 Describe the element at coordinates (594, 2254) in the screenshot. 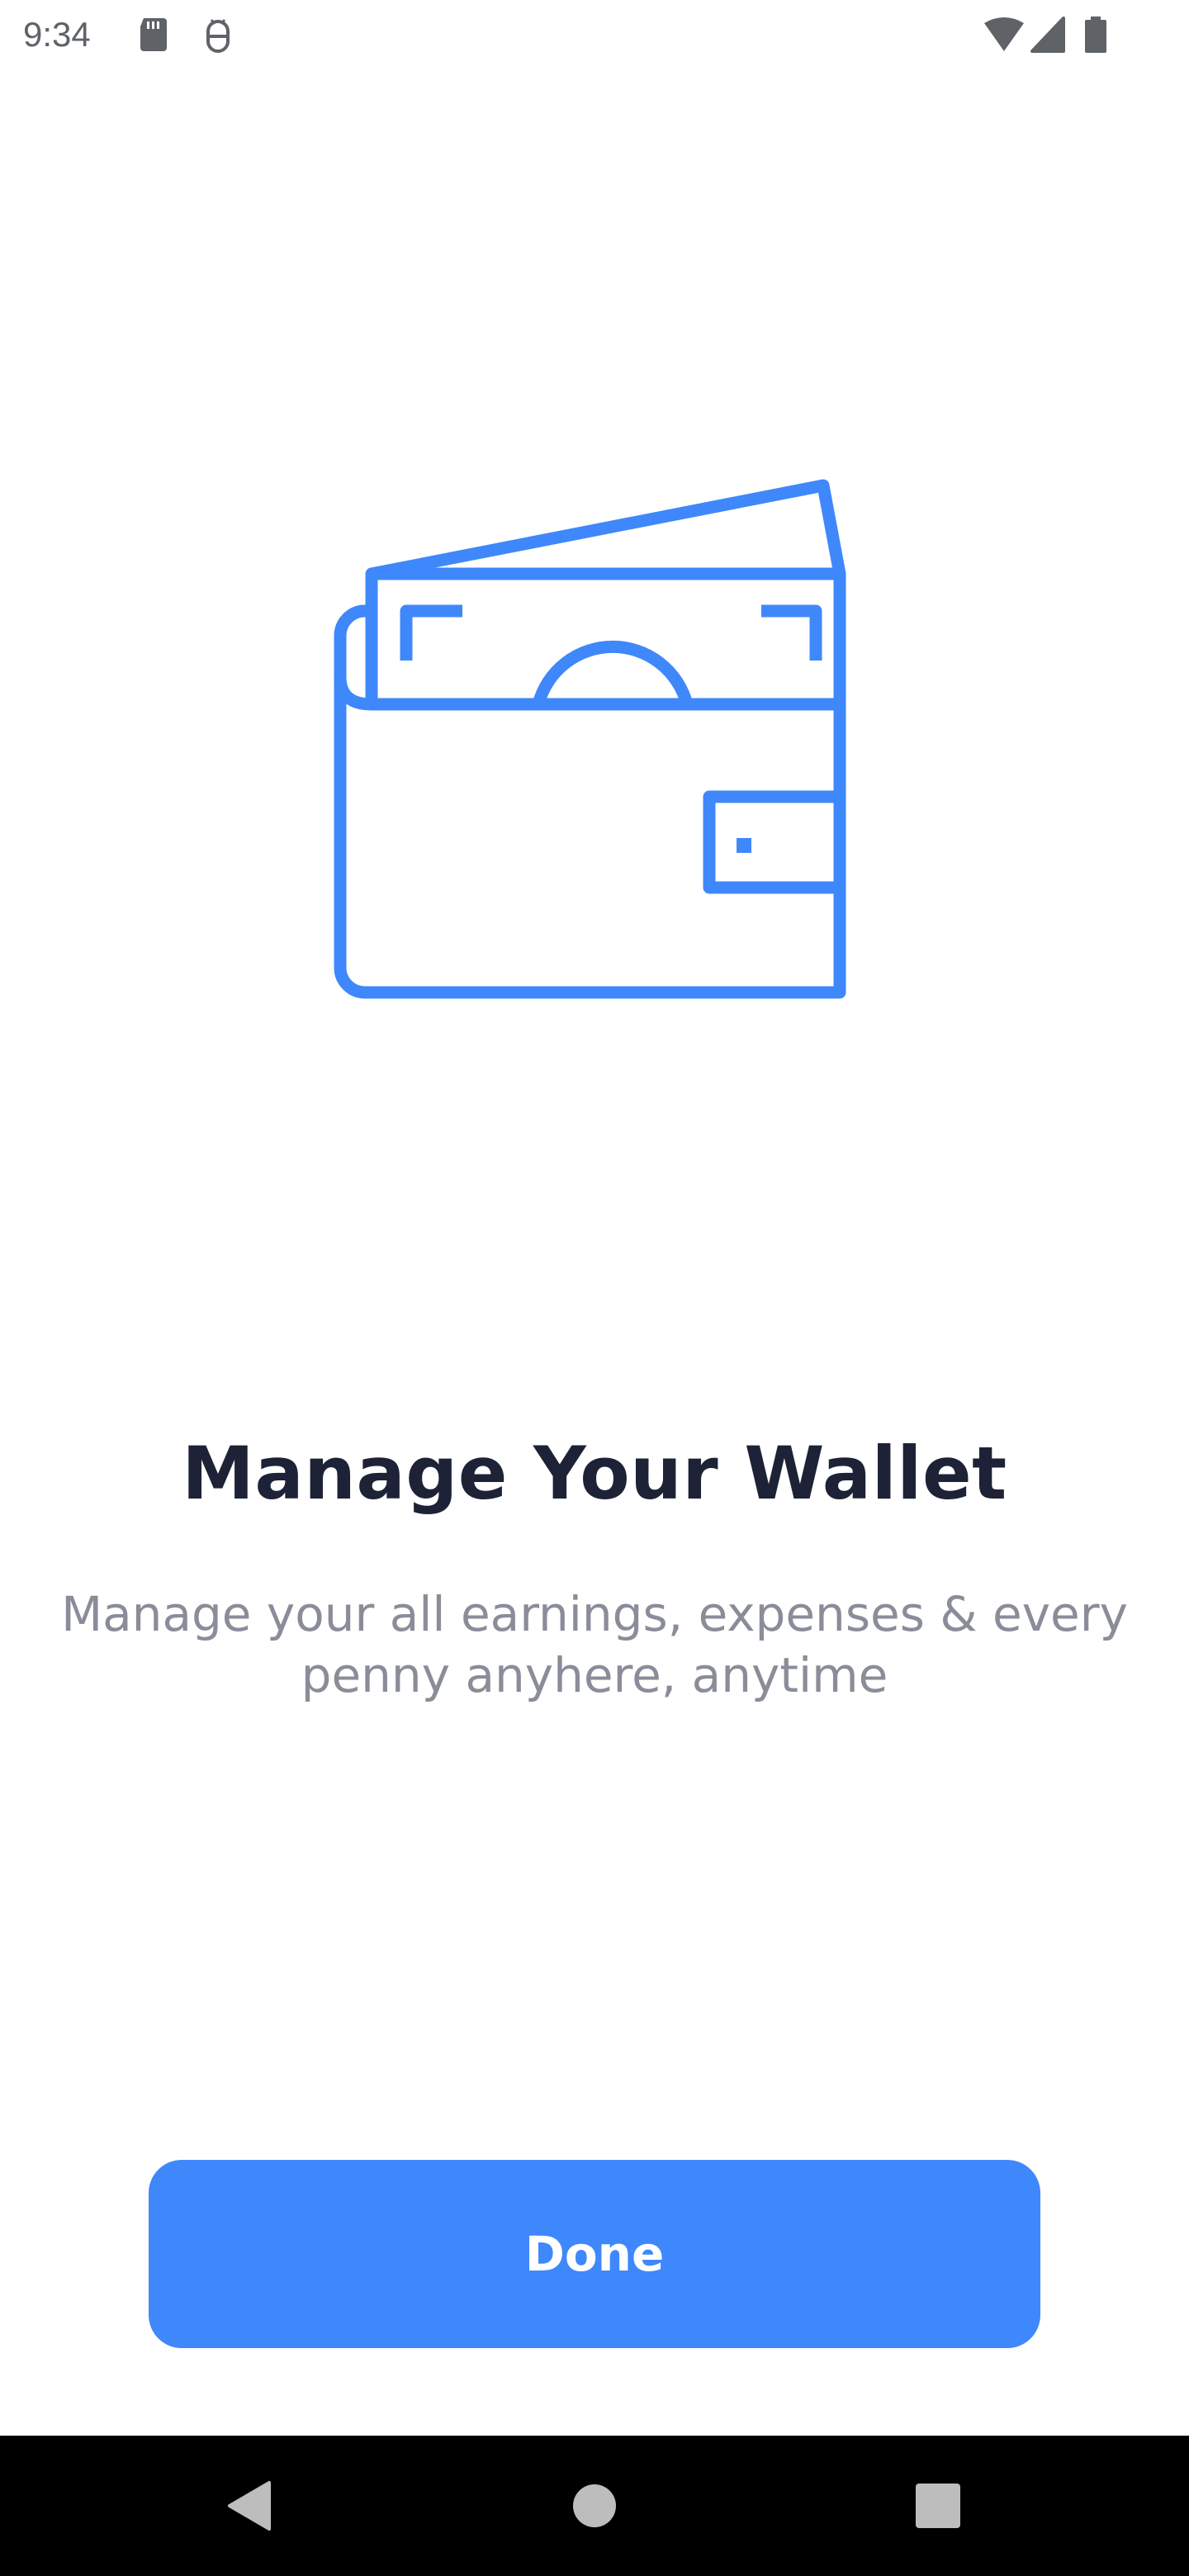

I see `done-button: Done` at that location.